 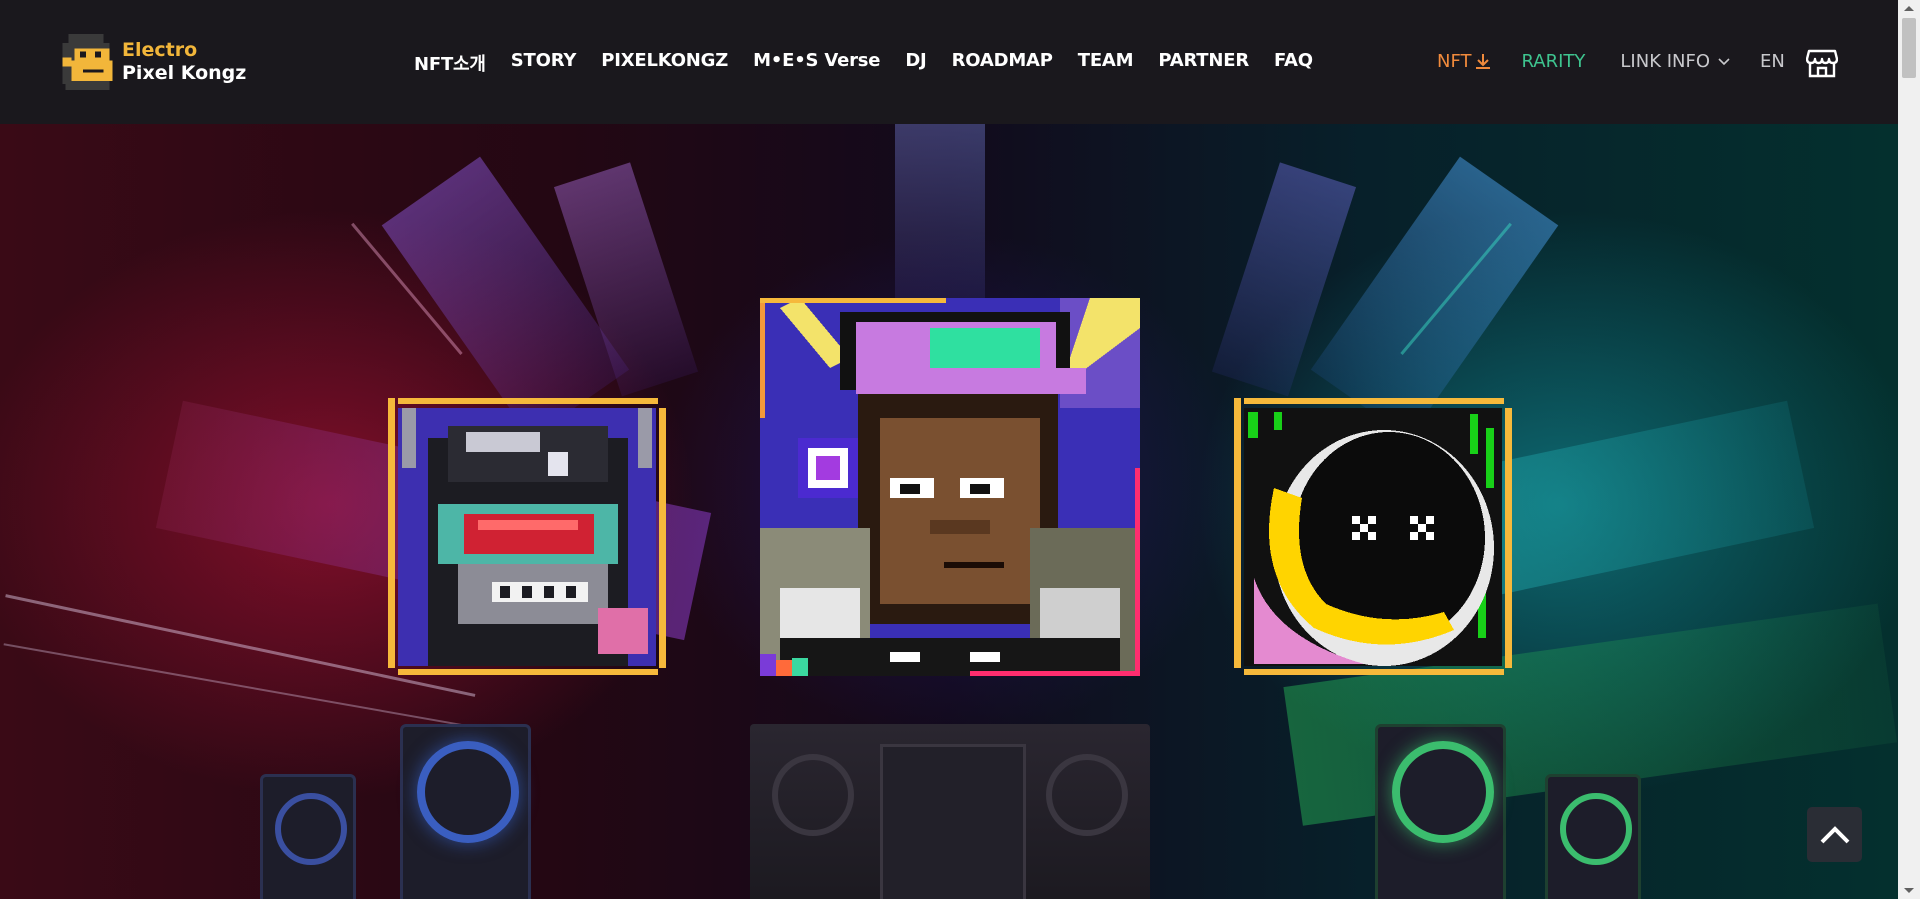 What do you see at coordinates (1822, 63) in the screenshot?
I see `store-icon` at bounding box center [1822, 63].